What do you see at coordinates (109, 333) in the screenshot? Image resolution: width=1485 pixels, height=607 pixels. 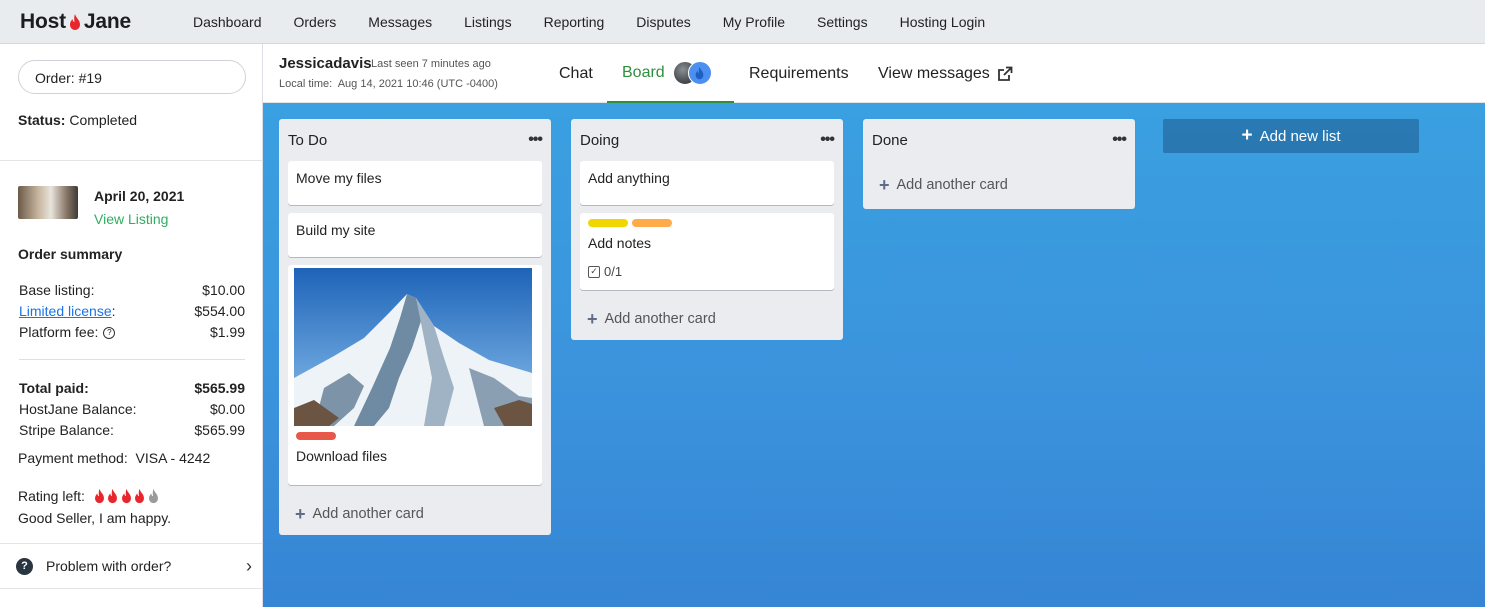 I see `help-icon: ?` at bounding box center [109, 333].